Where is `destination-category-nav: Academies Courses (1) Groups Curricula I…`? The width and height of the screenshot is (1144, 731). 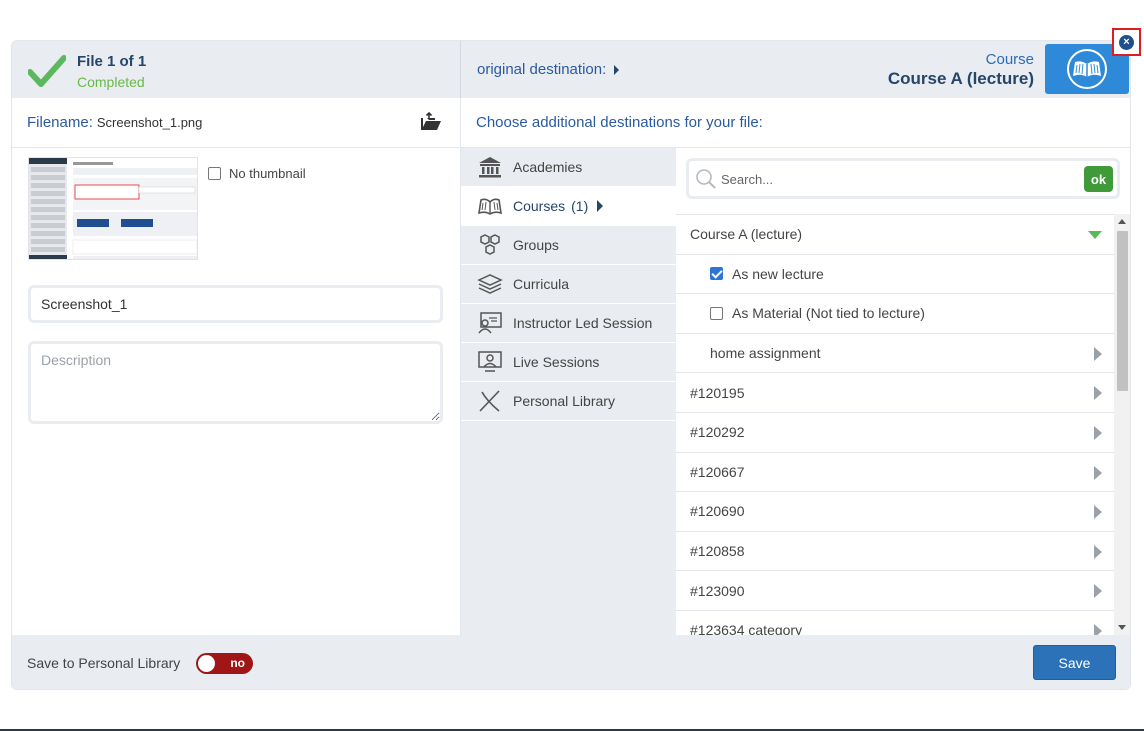
destination-category-nav: Academies Courses (1) Groups Curricula I… is located at coordinates (568, 391).